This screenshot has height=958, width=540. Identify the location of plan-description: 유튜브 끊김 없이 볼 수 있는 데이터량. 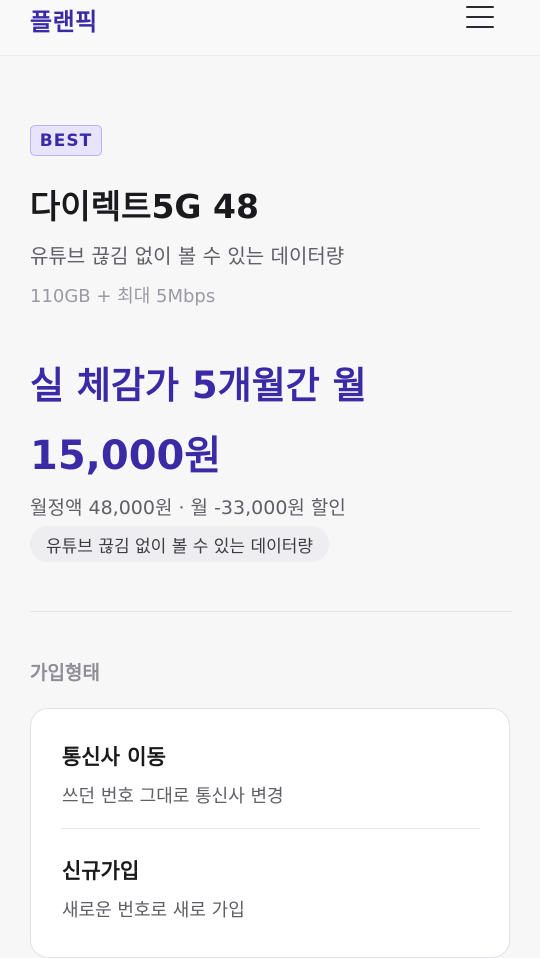
(187, 256).